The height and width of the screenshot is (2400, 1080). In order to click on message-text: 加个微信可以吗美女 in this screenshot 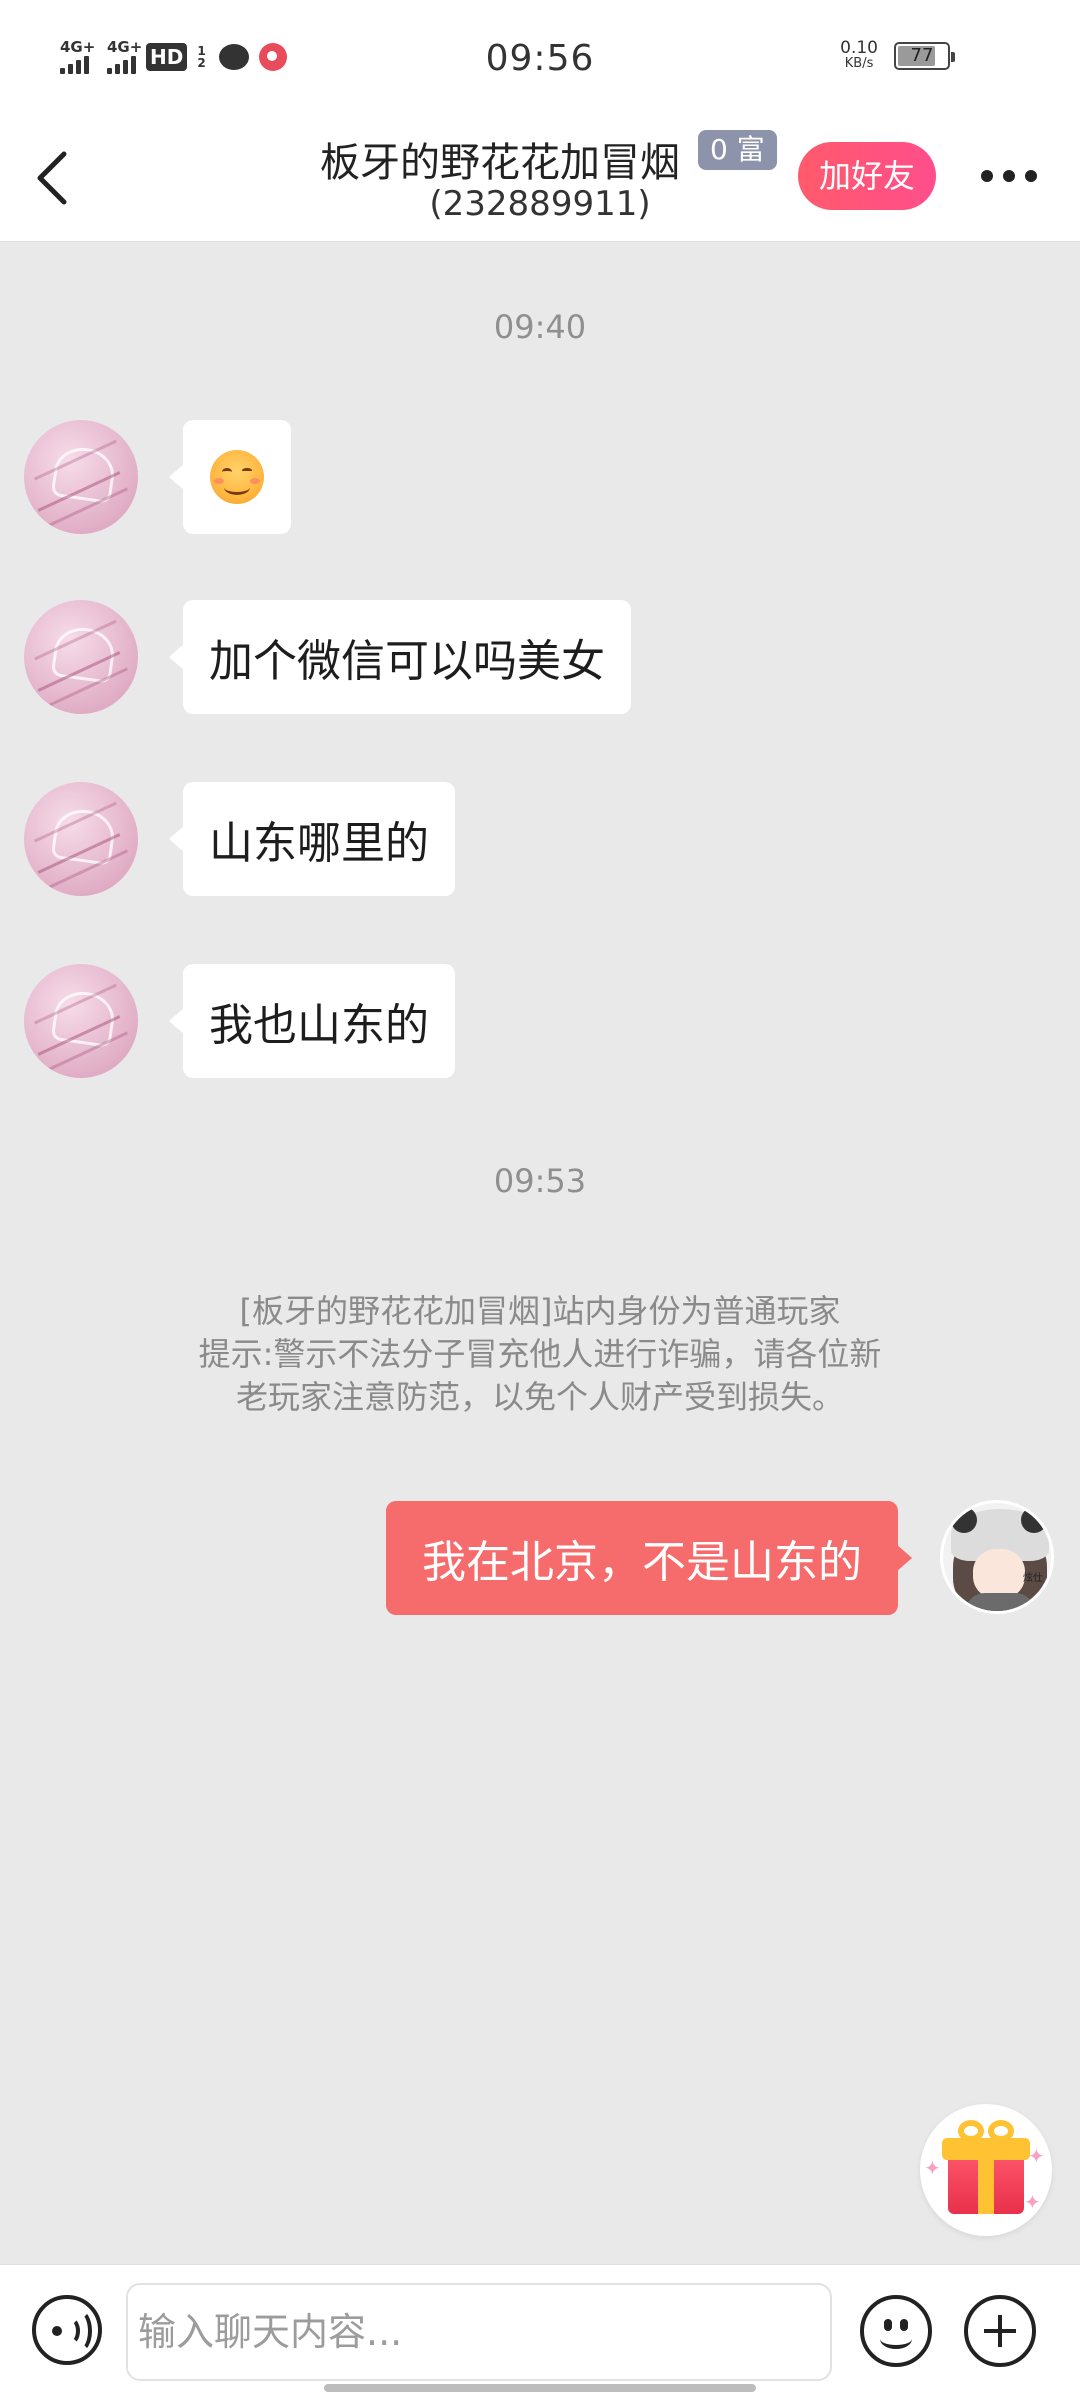, I will do `click(407, 661)`.